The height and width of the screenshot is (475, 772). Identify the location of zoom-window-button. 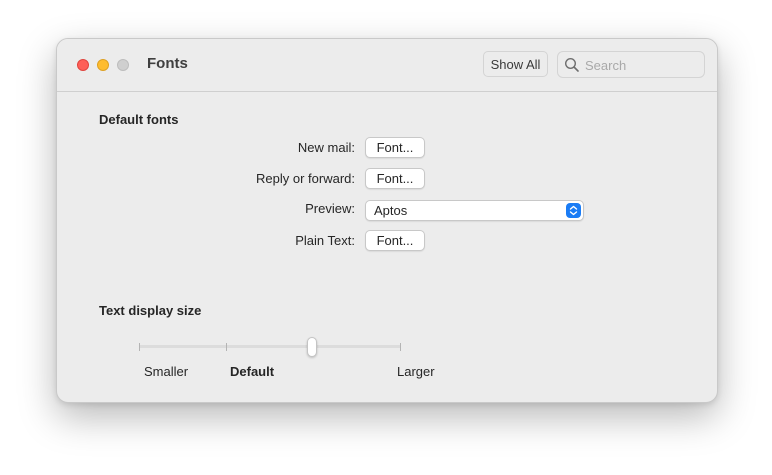
(123, 65).